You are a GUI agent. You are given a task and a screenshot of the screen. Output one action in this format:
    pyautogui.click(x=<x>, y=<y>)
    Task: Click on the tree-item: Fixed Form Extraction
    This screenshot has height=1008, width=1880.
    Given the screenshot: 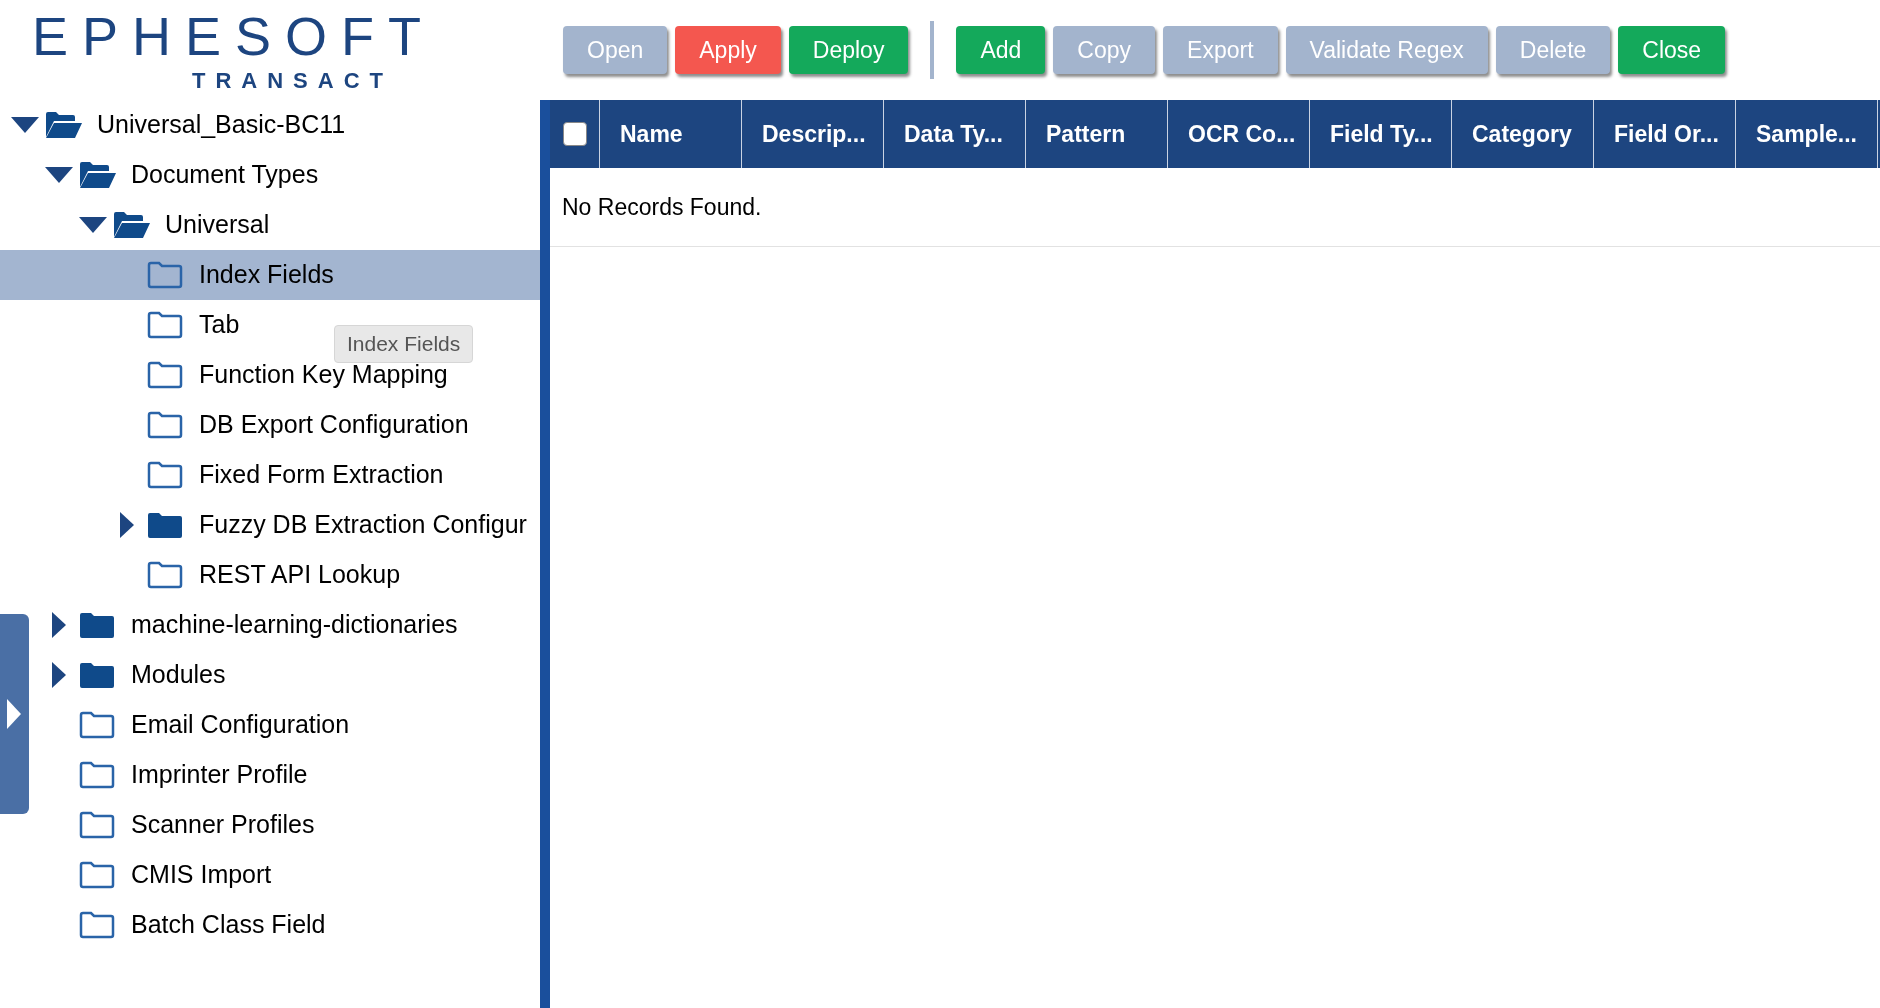 What is the action you would take?
    pyautogui.click(x=321, y=475)
    